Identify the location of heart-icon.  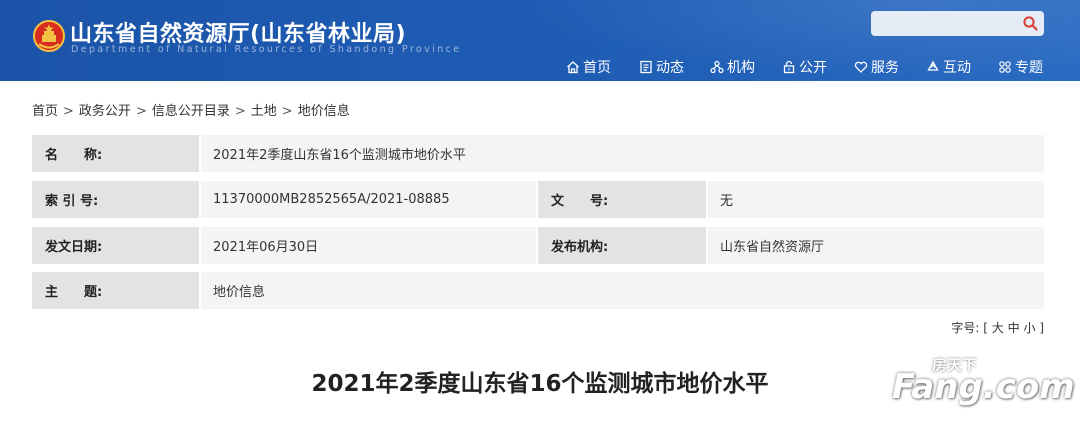
(861, 67).